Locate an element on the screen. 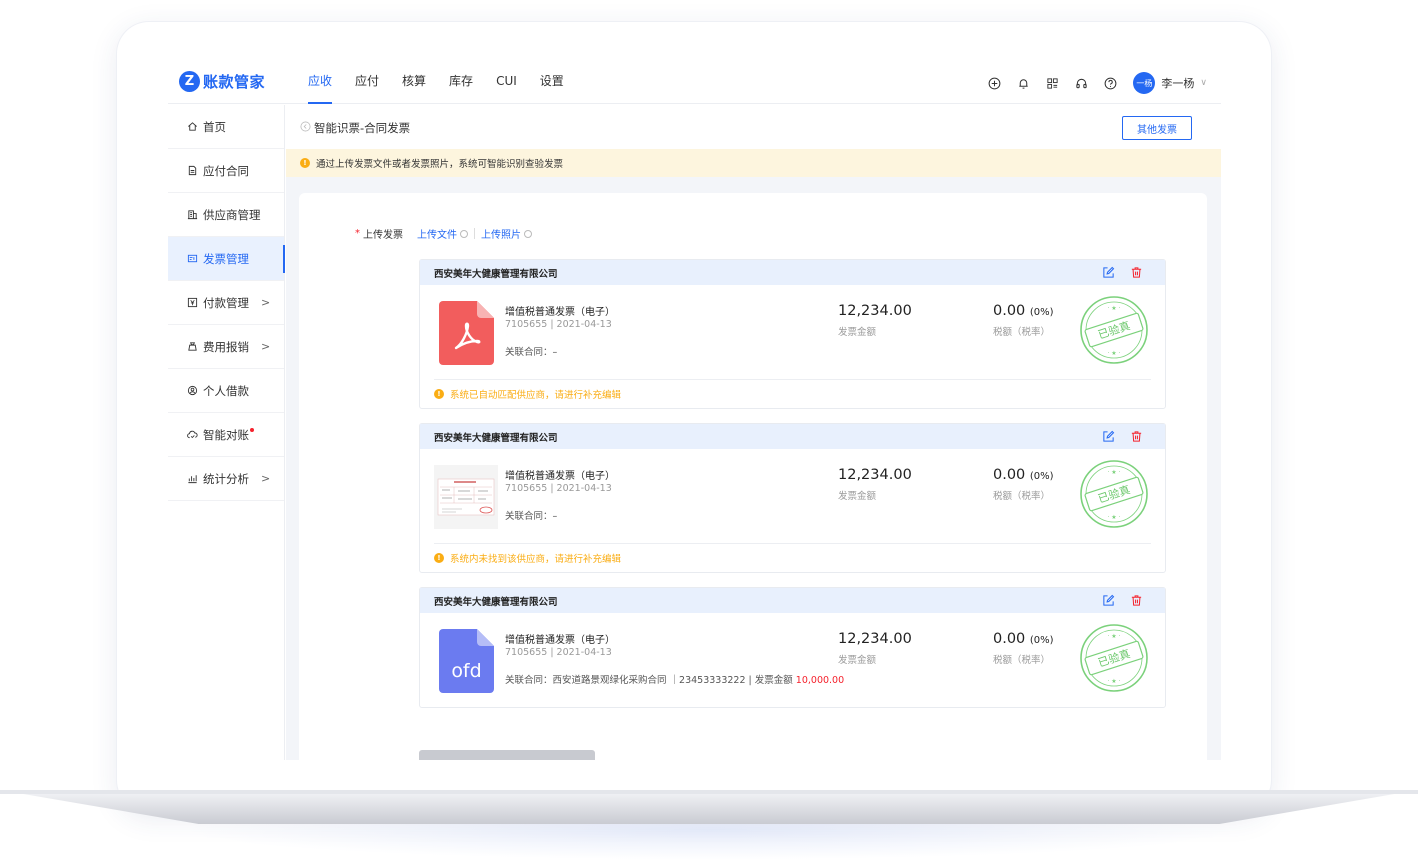  sidebar-item-payable-contract: 应付合同 is located at coordinates (226, 171).